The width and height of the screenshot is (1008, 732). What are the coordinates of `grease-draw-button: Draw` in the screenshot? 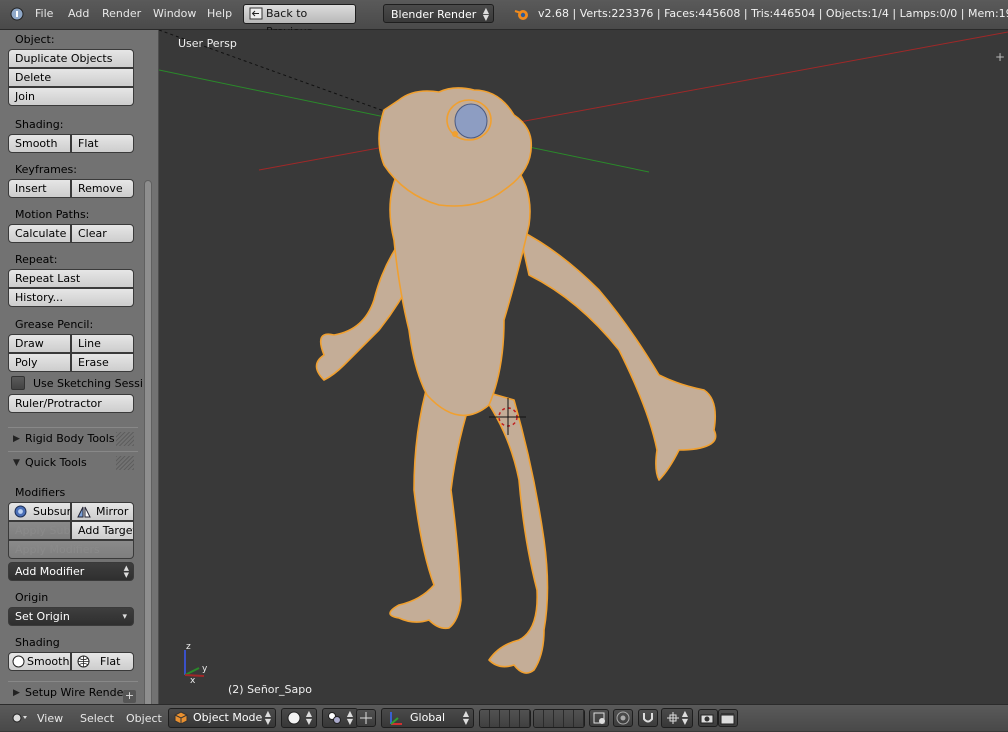 It's located at (39, 343).